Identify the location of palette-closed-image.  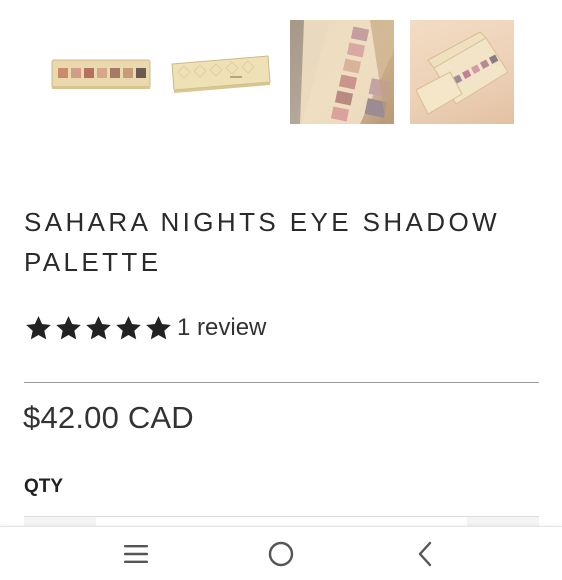
(221, 74).